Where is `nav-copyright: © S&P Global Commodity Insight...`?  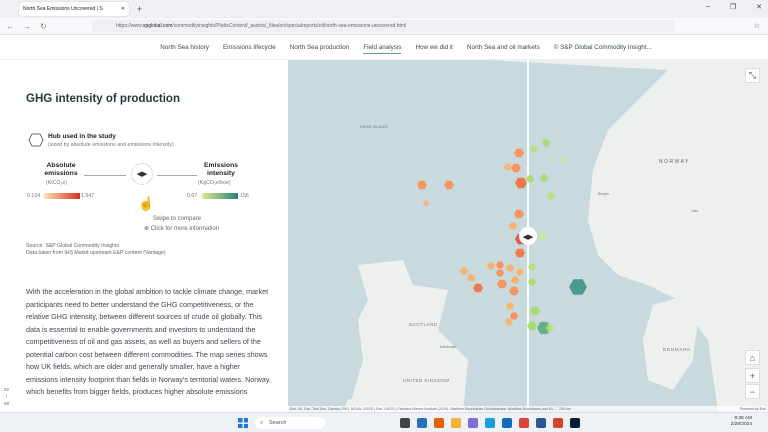
nav-copyright: © S&P Global Commodity Insight... is located at coordinates (603, 51).